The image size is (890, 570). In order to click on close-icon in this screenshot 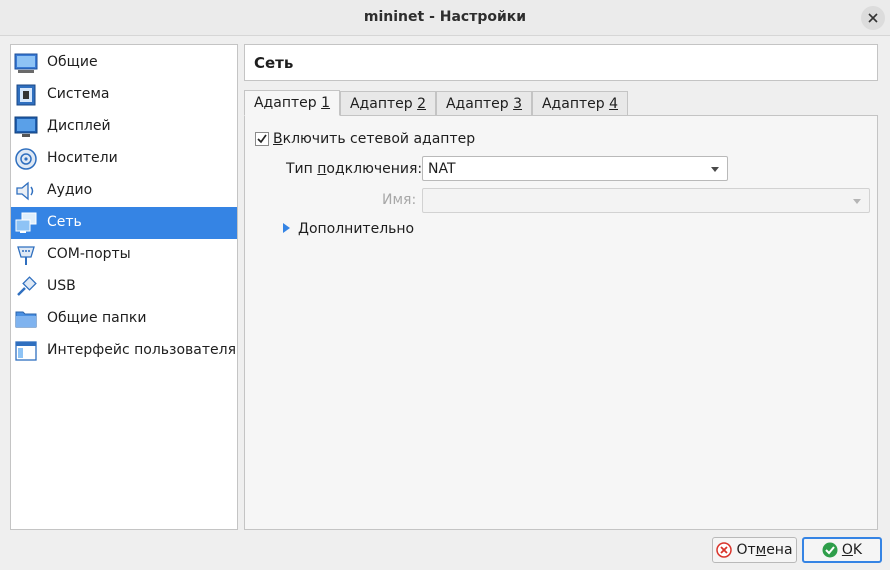, I will do `click(873, 18)`.